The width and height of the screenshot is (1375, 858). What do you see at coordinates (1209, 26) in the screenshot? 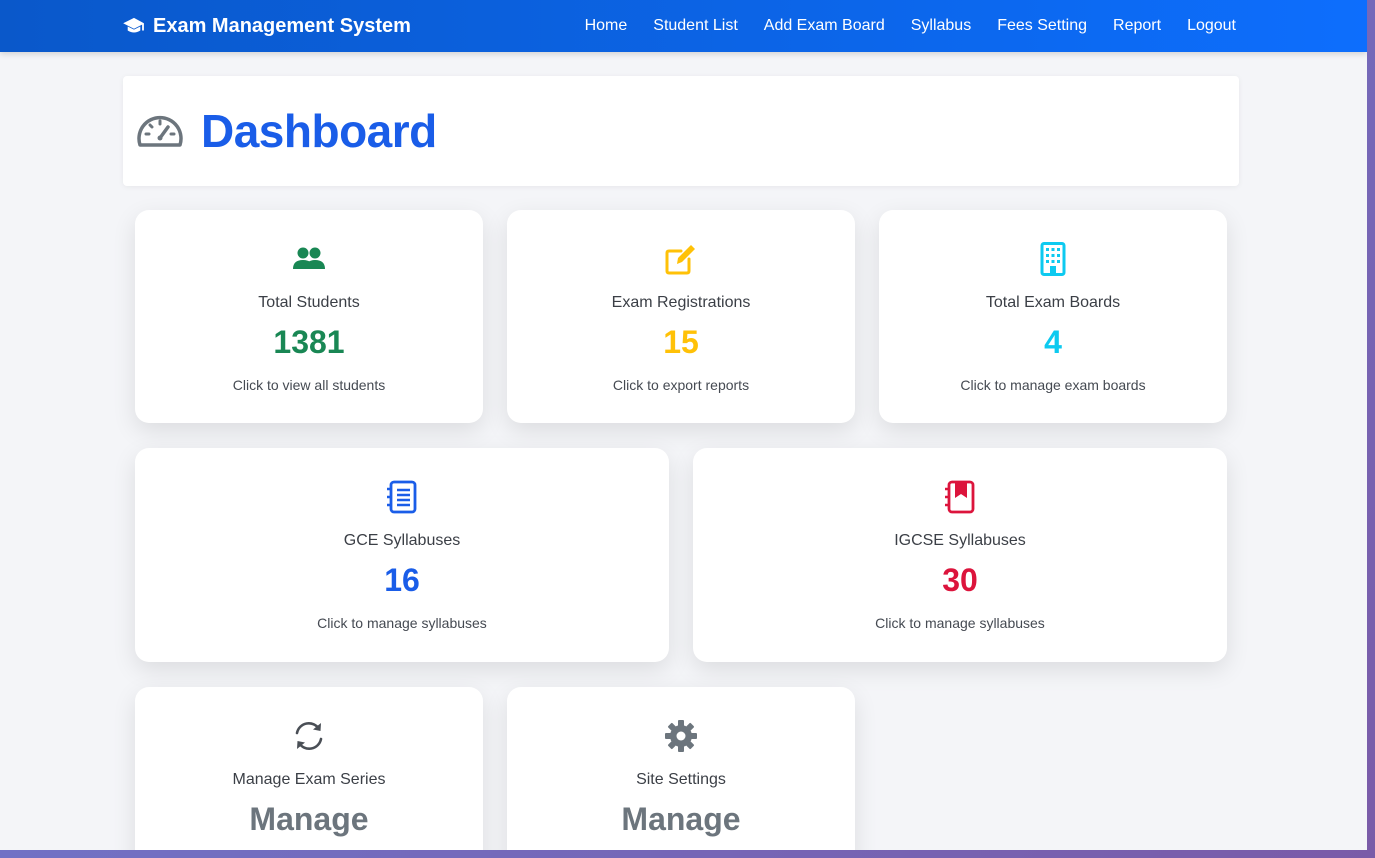
I see `nav-logout: Logout` at bounding box center [1209, 26].